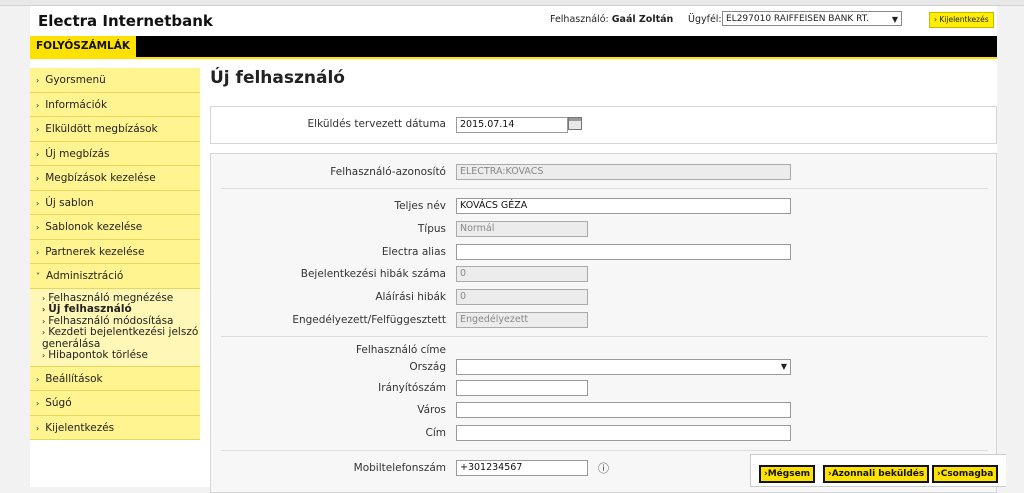 The width and height of the screenshot is (1024, 493). Describe the element at coordinates (400, 350) in the screenshot. I see `address-heading: Felhasználó címe` at that location.